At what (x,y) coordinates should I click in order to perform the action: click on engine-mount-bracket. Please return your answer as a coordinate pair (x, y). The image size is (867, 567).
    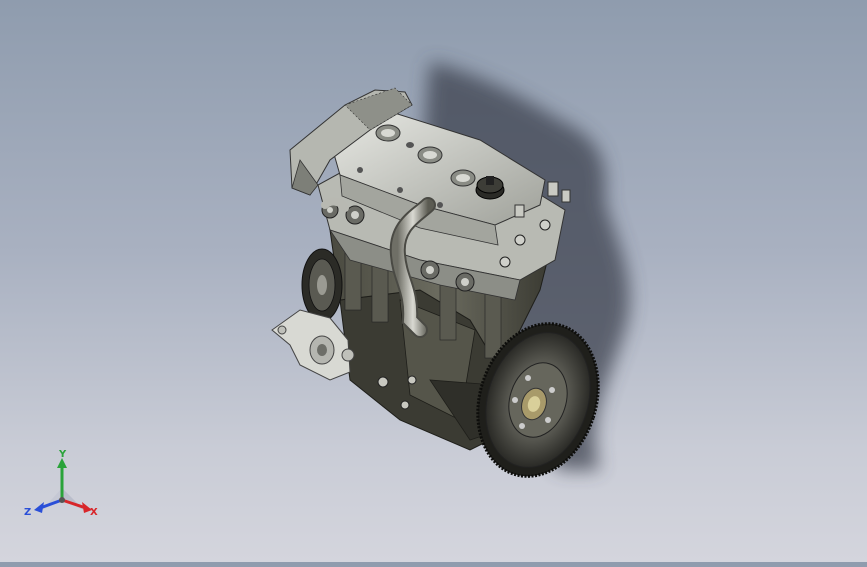
    Looking at the image, I should click on (313, 345).